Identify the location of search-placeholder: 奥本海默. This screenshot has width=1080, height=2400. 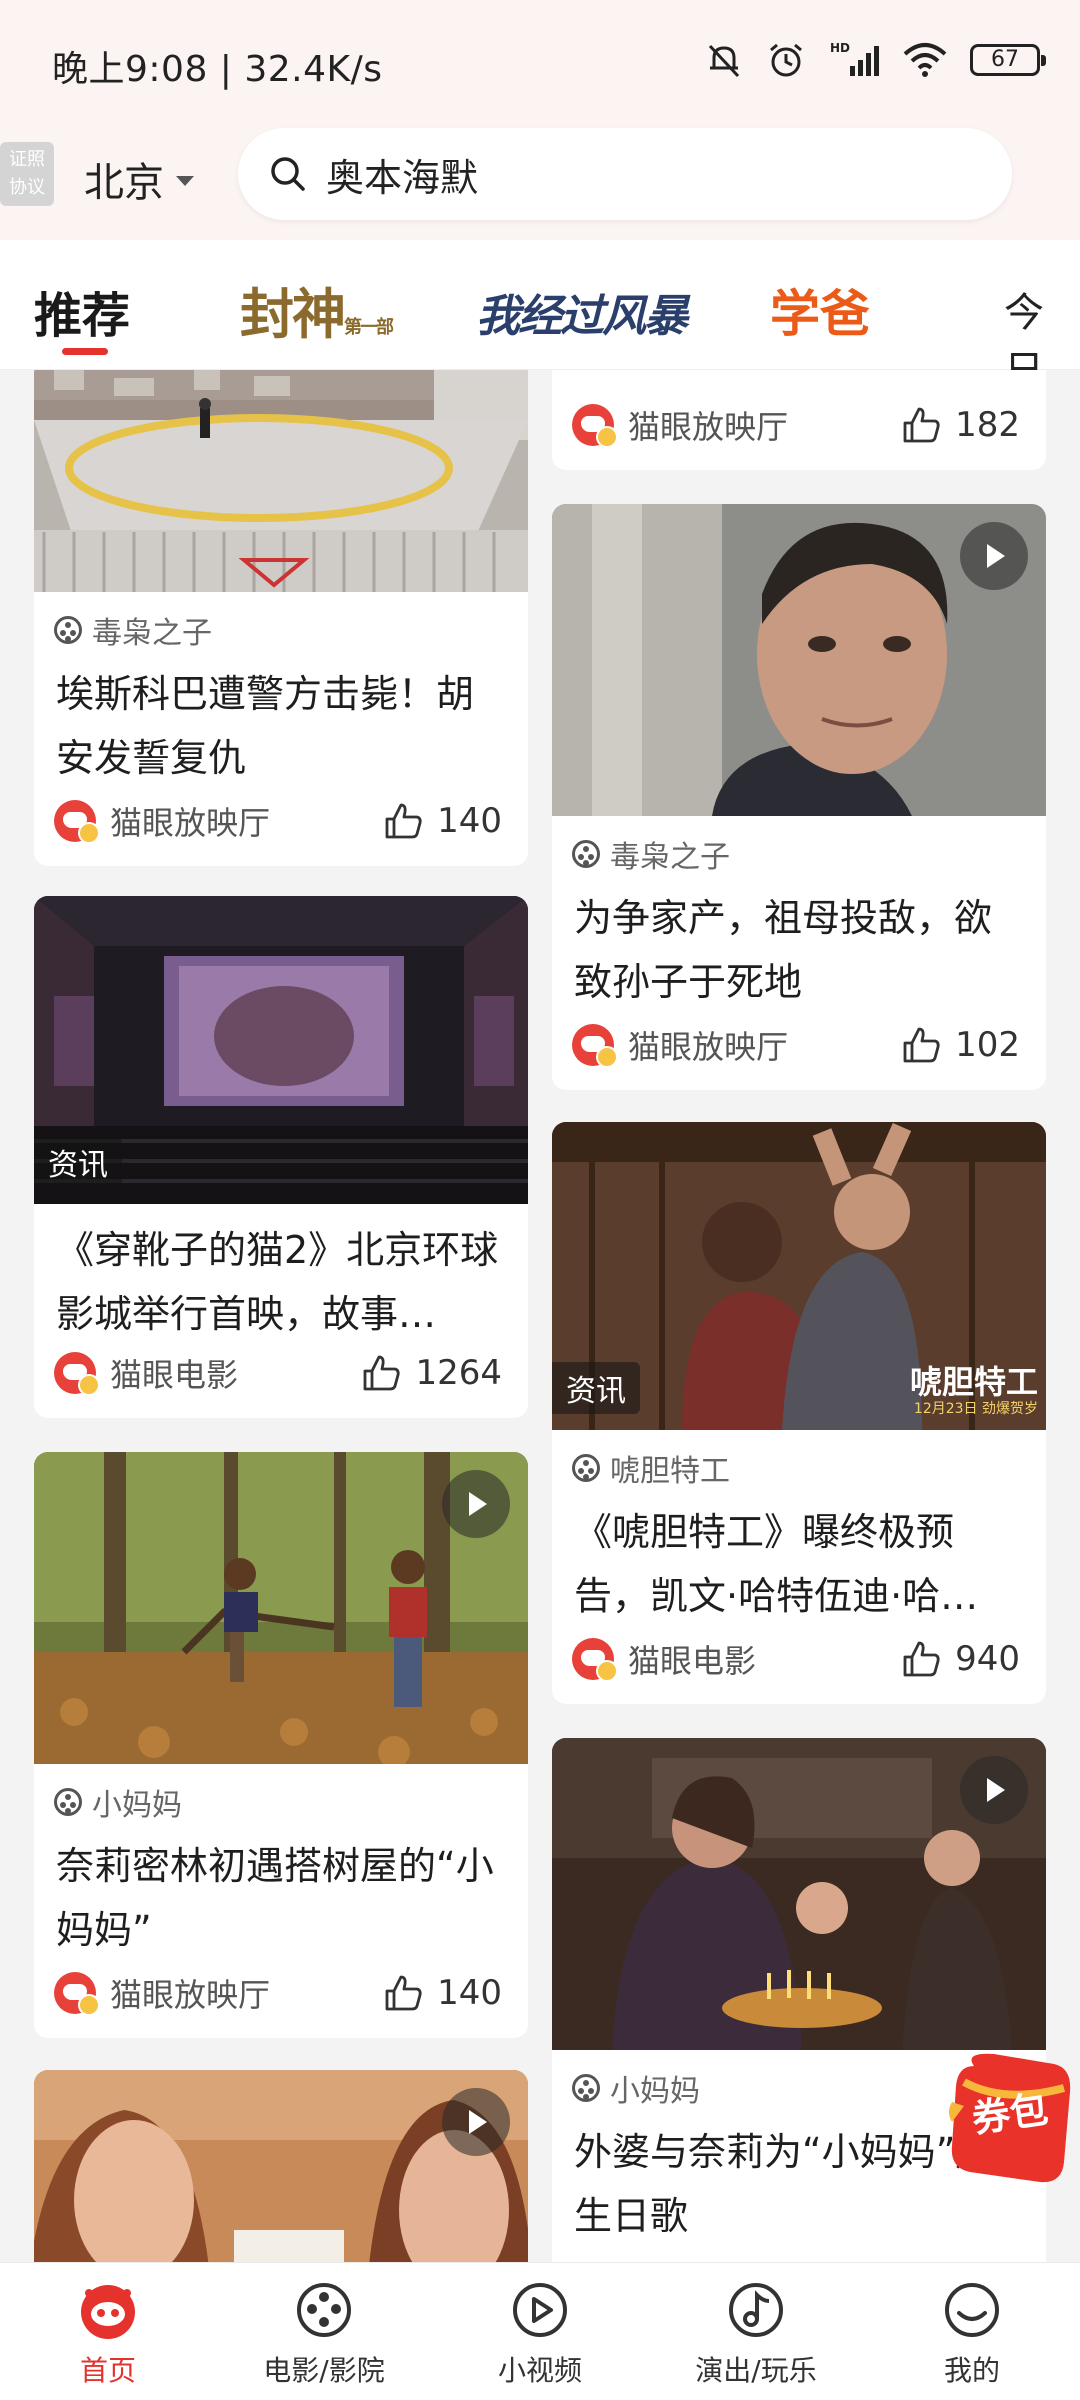
(402, 177).